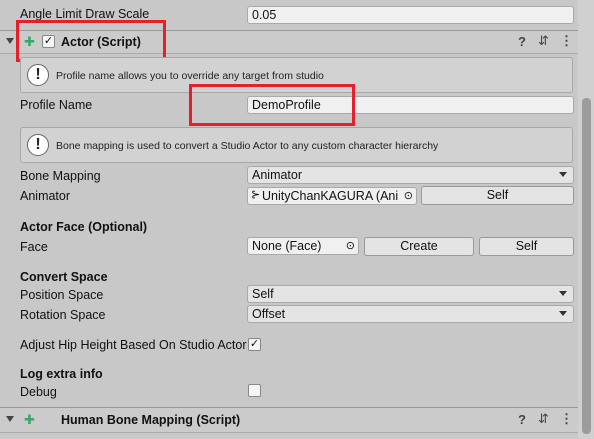  What do you see at coordinates (133, 345) in the screenshot?
I see `adjust-hip-label: Adjust Hip Height Based On Studio Actor` at bounding box center [133, 345].